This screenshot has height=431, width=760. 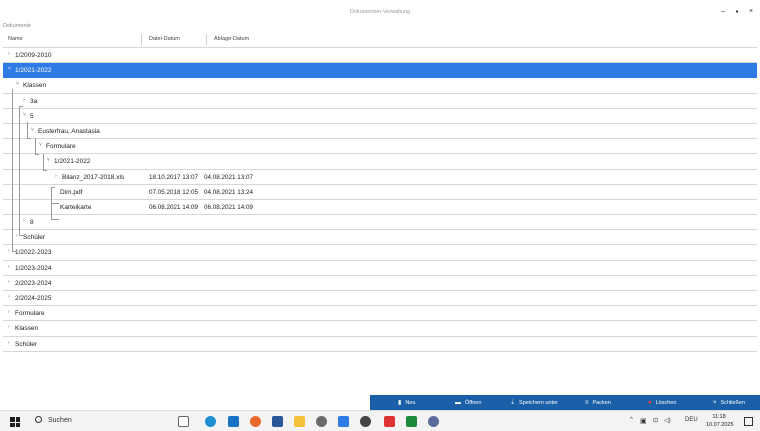 I want to click on minimize-button: –, so click(x=723, y=12).